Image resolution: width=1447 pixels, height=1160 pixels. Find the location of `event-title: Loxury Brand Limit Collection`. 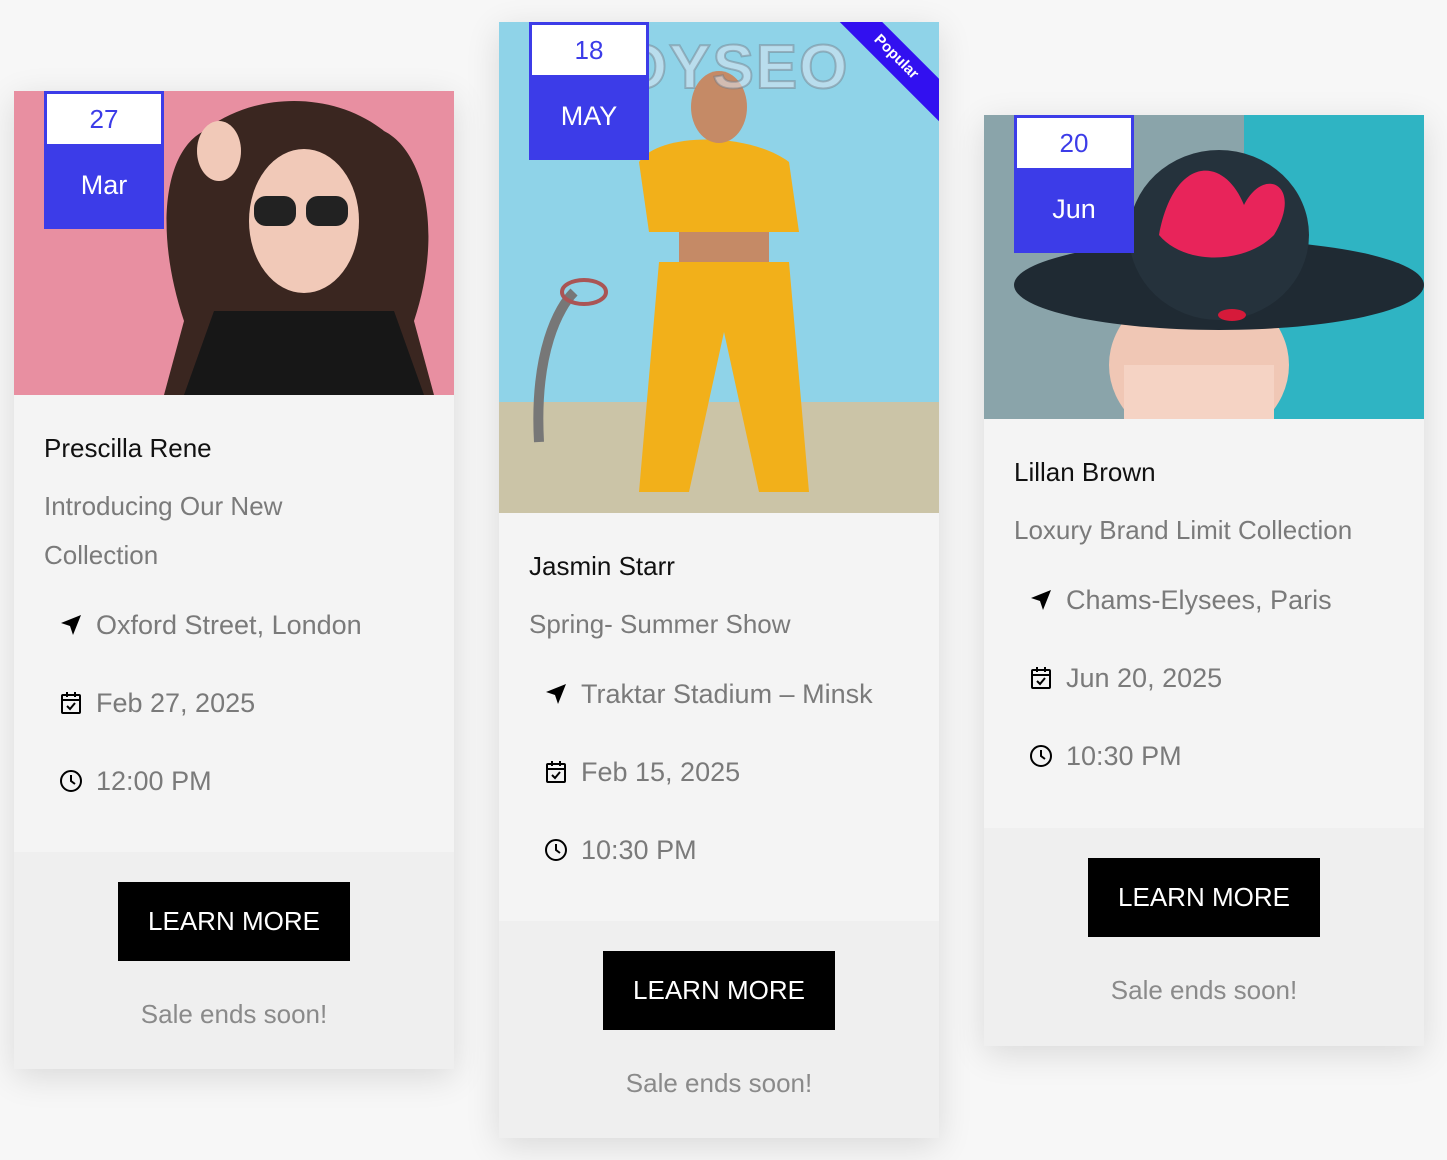

event-title: Loxury Brand Limit Collection is located at coordinates (1204, 530).